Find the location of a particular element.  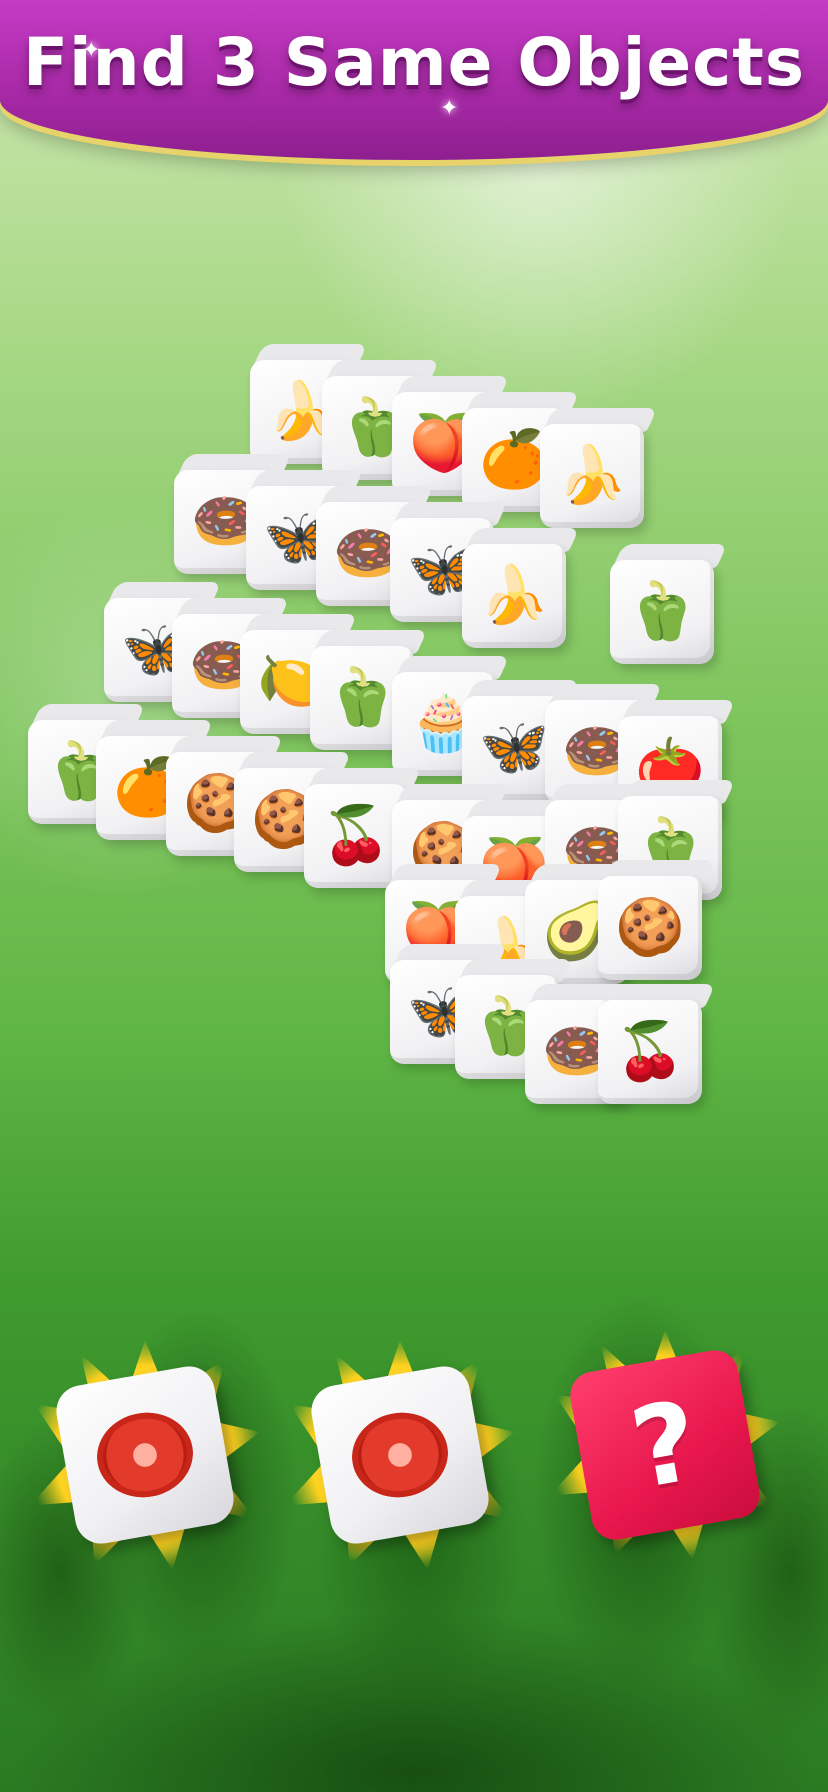

mahjong-tile: 🍪 is located at coordinates (657, 920).